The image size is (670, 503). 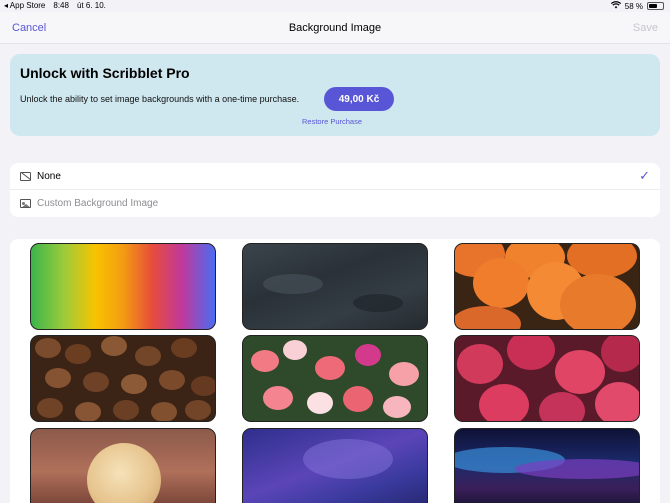 What do you see at coordinates (335, 203) in the screenshot?
I see `option-custom-background: Custom Background Image` at bounding box center [335, 203].